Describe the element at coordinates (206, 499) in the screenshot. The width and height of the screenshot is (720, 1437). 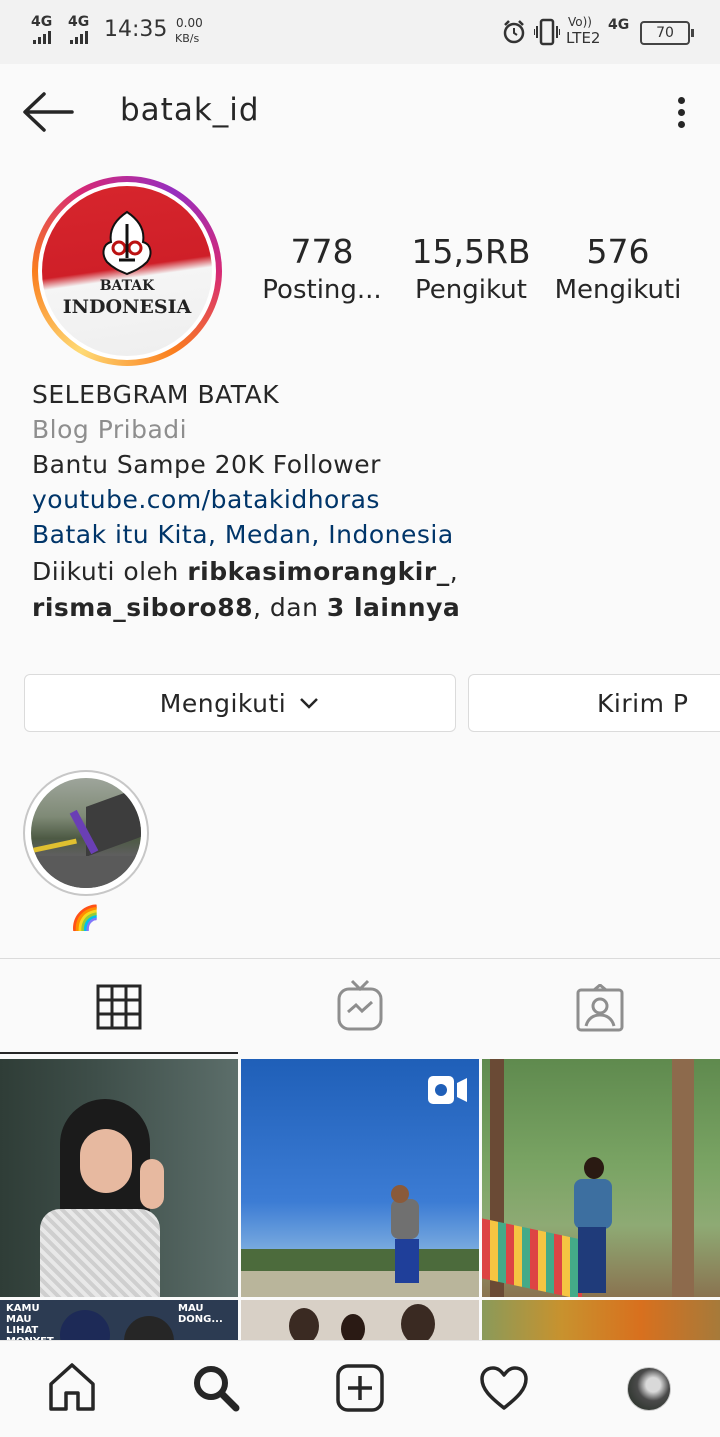
I see `bio-website-link: youtube.com/batakidhoras` at that location.